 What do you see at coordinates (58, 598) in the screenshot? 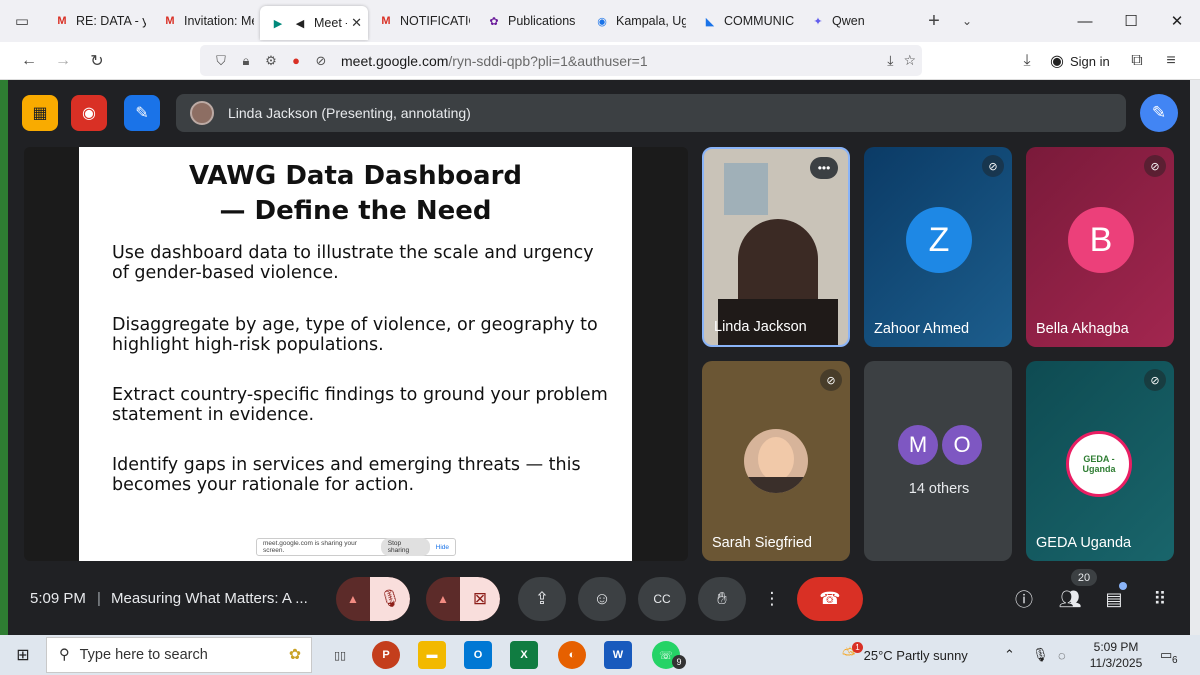
I see `meeting-time: 5:09 PM` at bounding box center [58, 598].